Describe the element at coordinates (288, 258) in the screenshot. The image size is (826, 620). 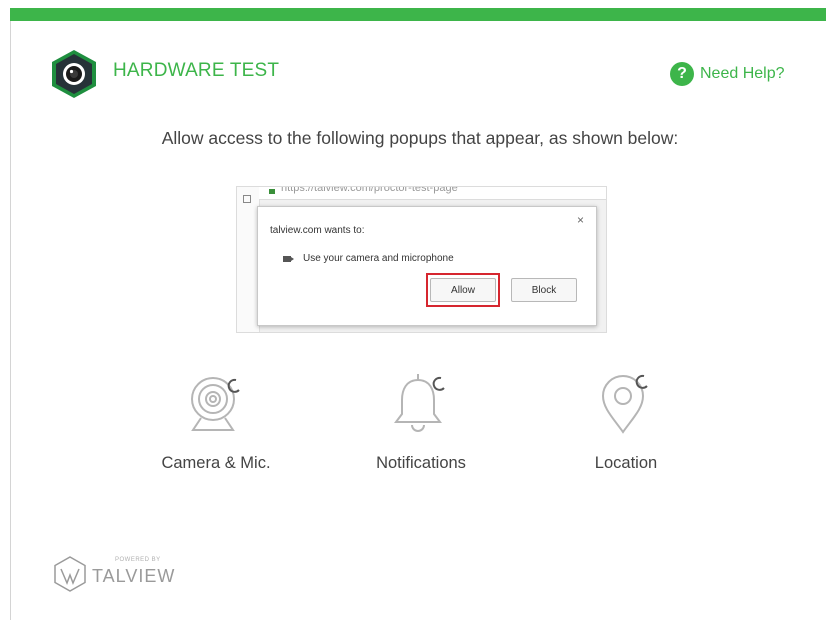
I see `example-camera-icon` at that location.